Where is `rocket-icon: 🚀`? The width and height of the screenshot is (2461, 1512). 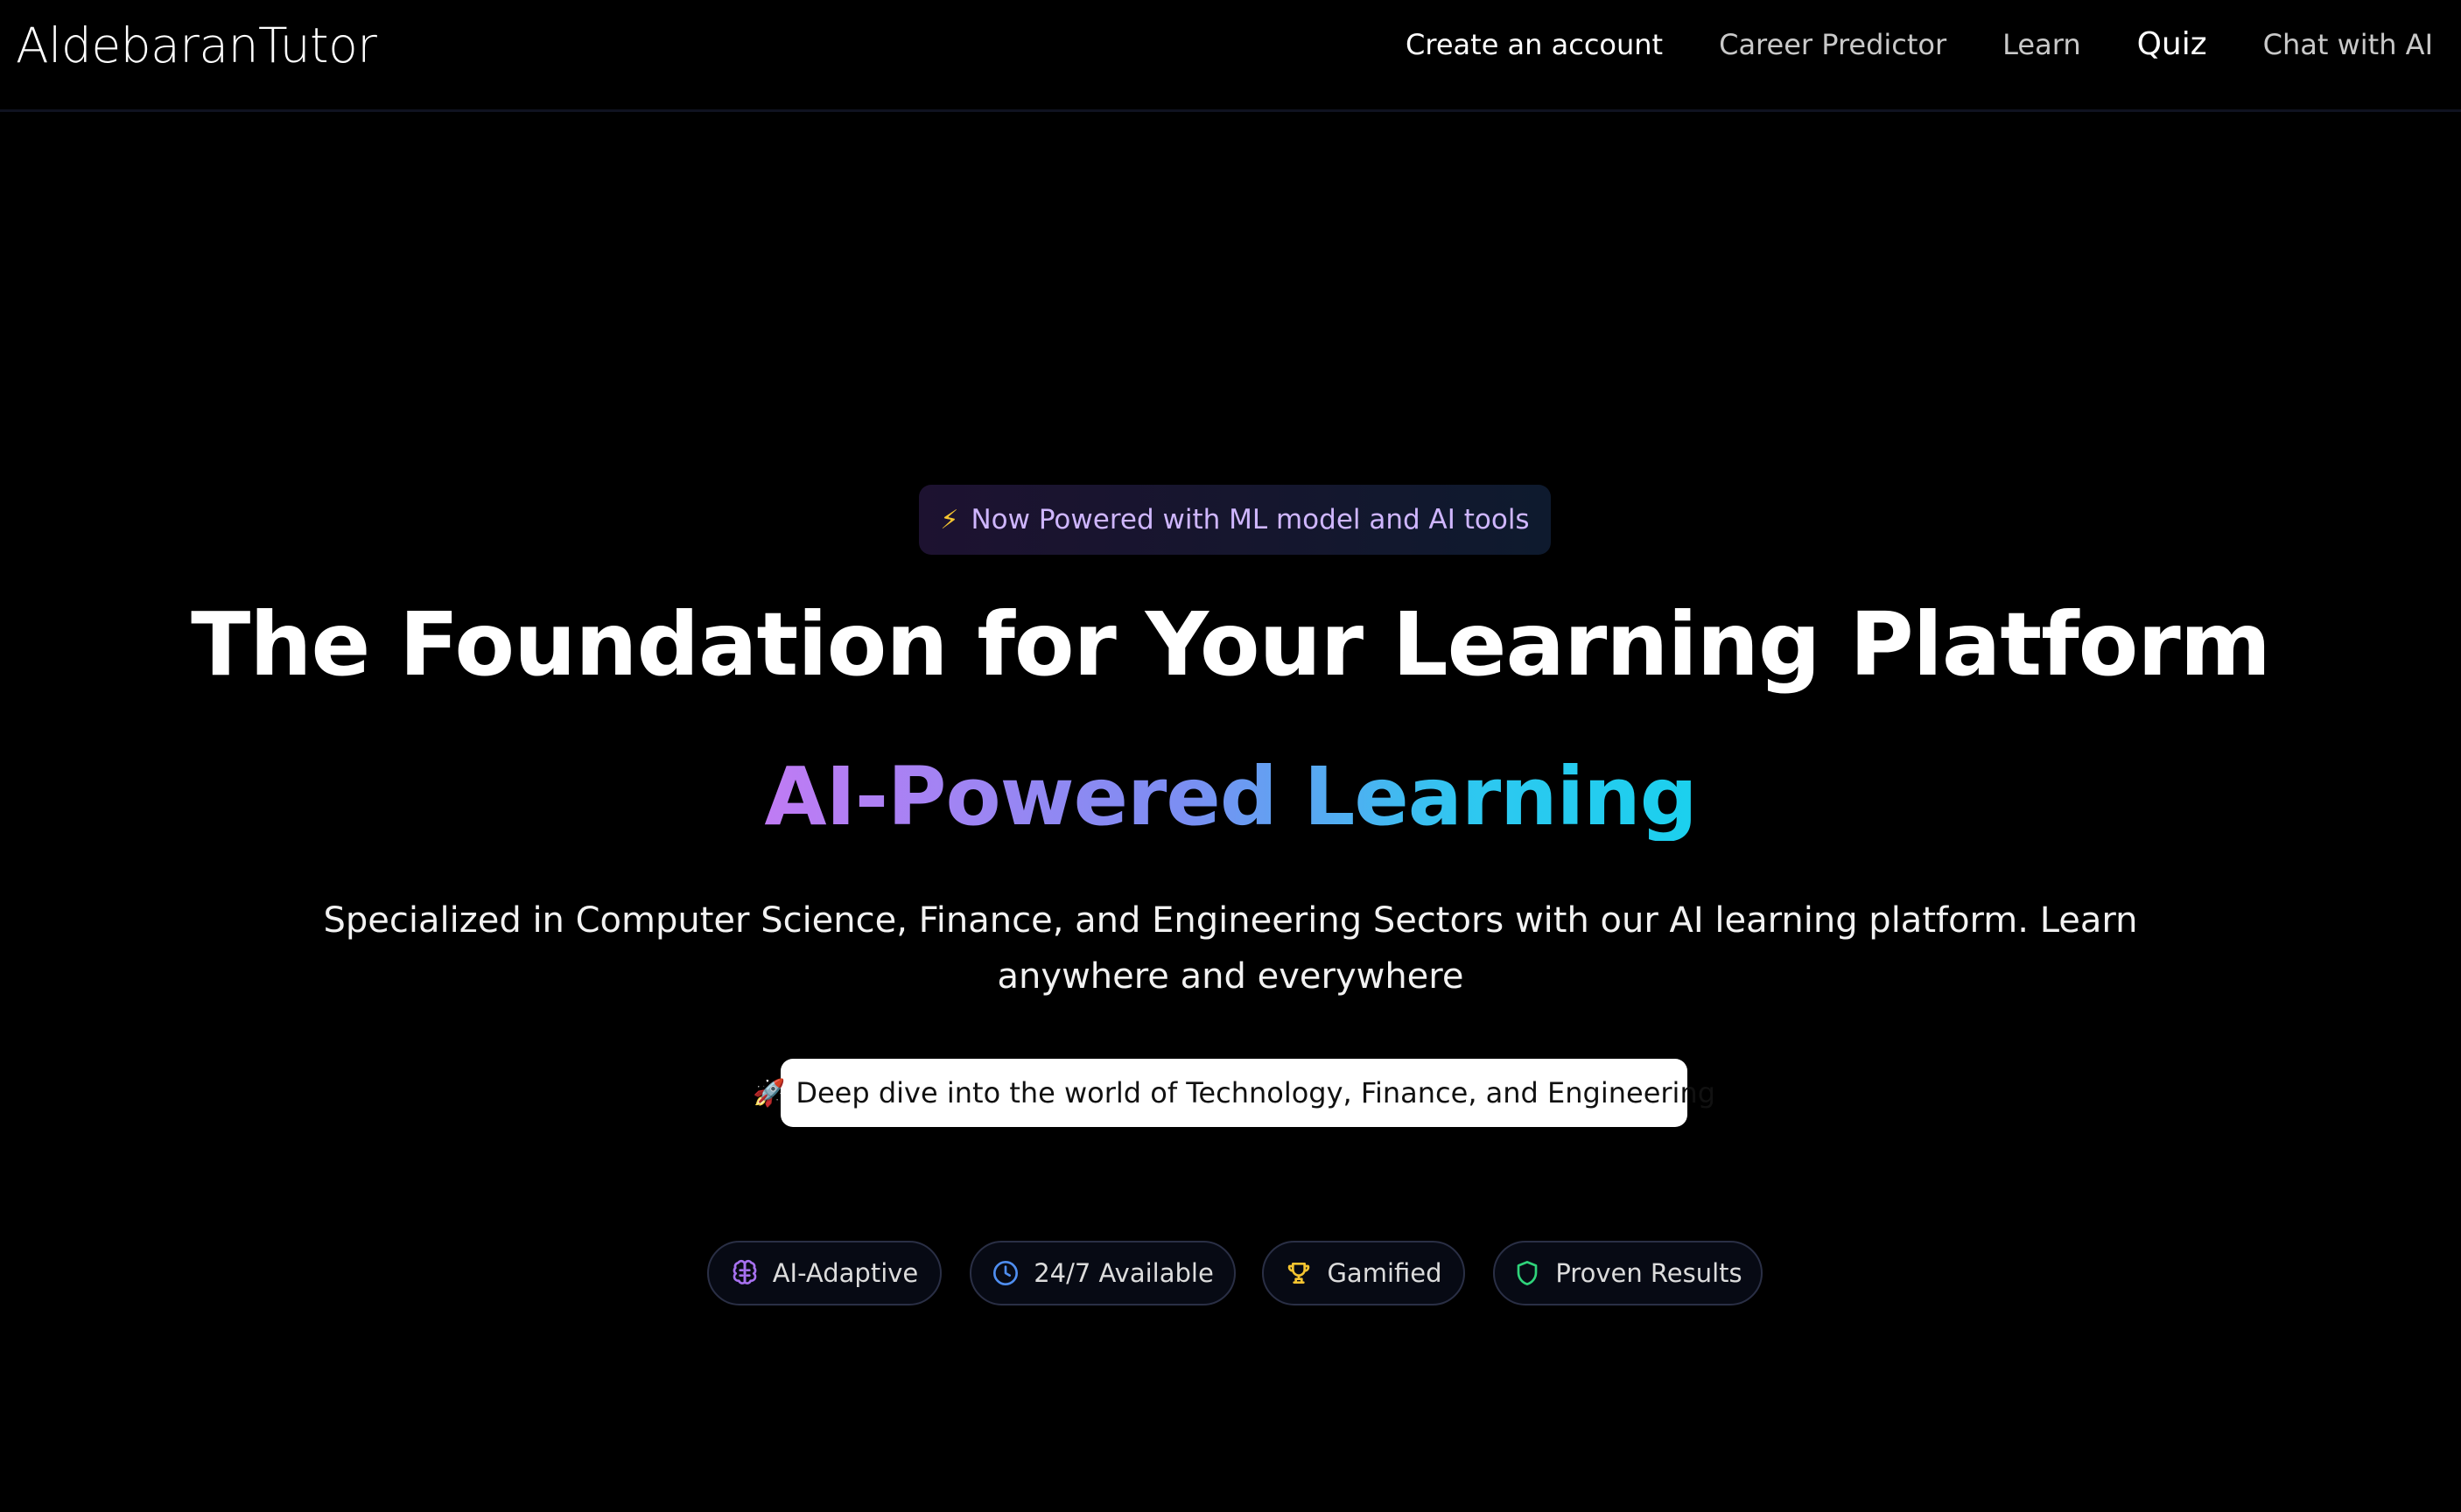 rocket-icon: 🚀 is located at coordinates (769, 1093).